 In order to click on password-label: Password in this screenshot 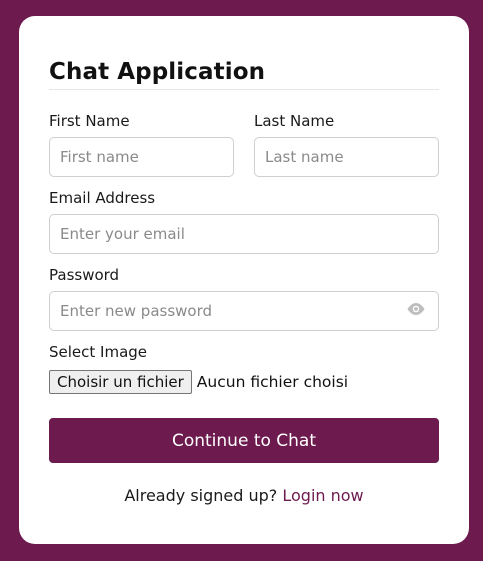, I will do `click(84, 275)`.